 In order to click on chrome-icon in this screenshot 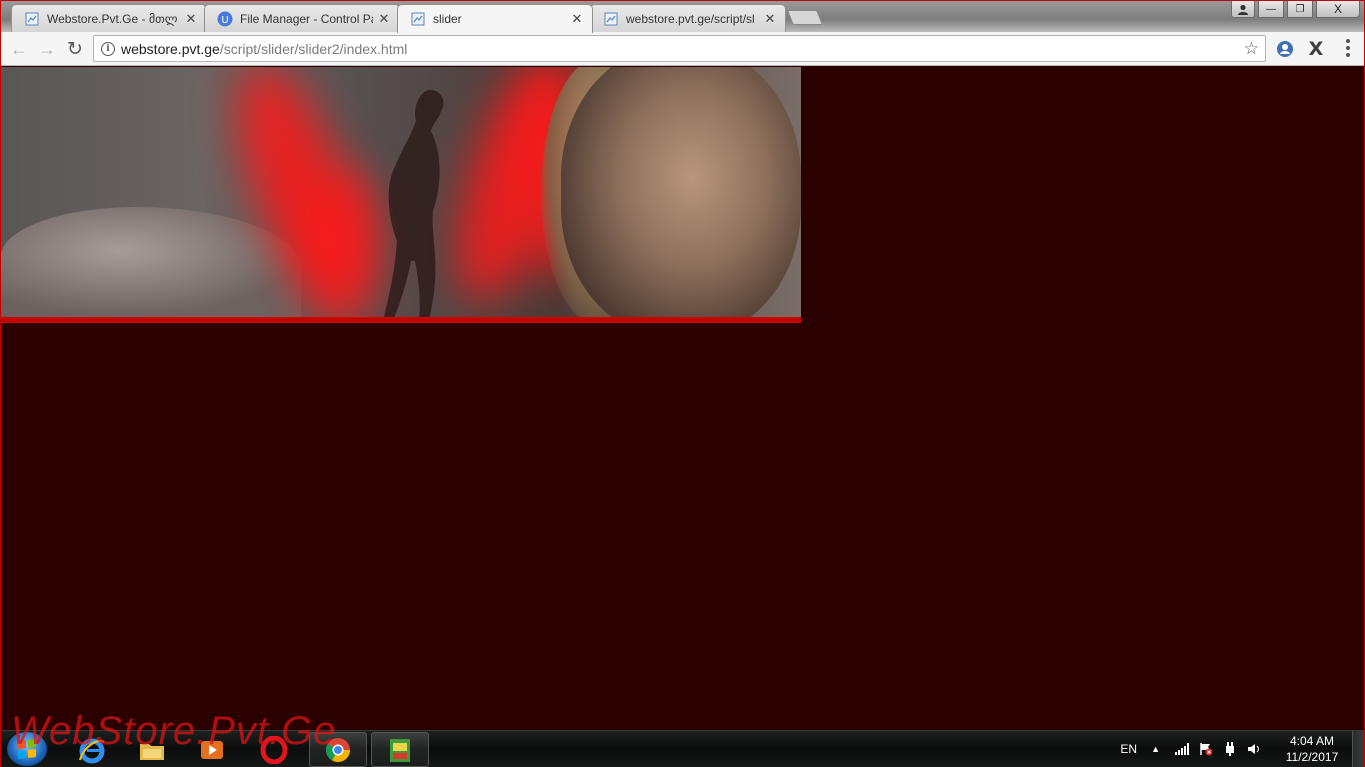, I will do `click(337, 749)`.